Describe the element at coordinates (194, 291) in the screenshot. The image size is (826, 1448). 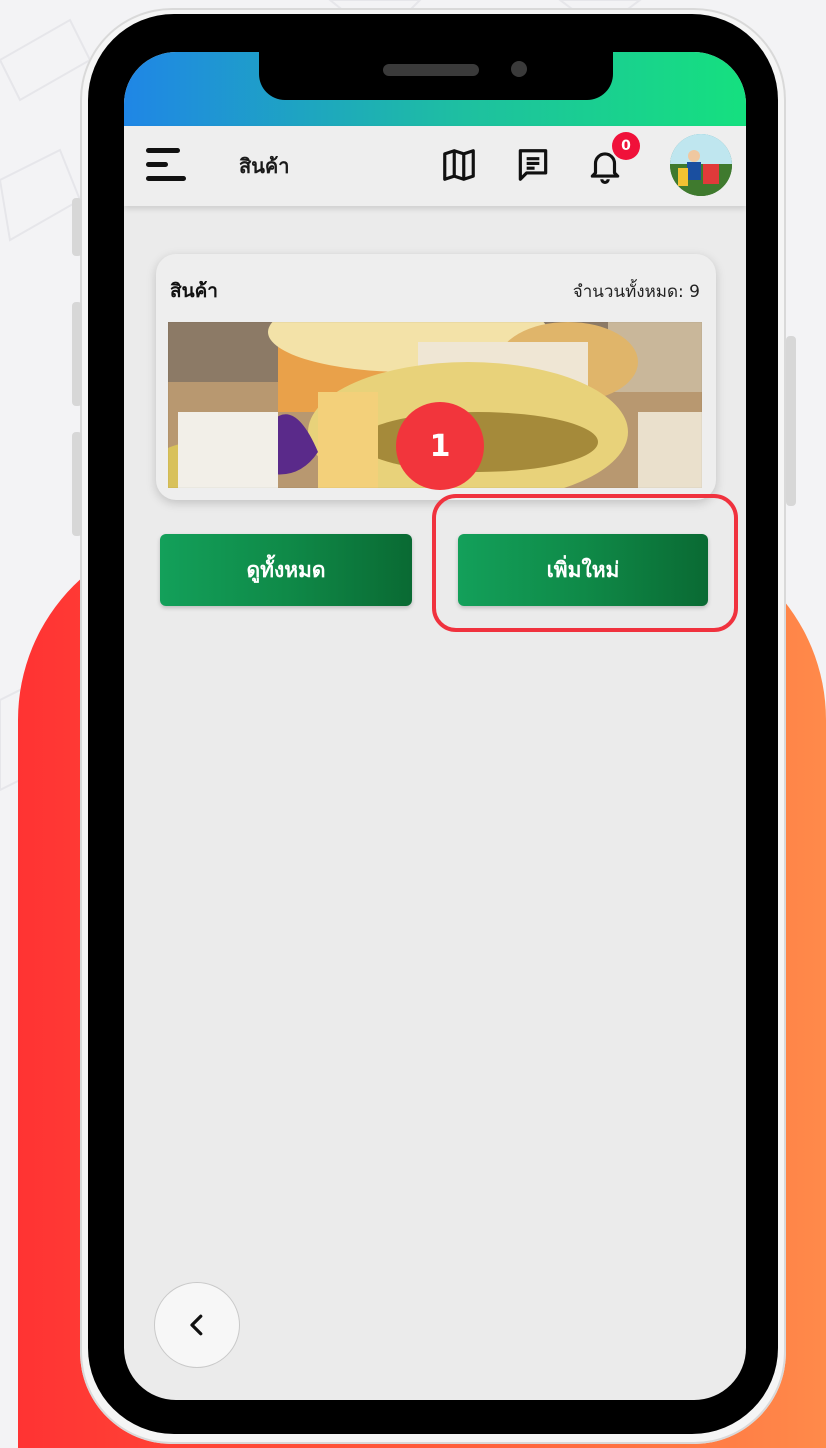
I see `card-title: สินค้า` at that location.